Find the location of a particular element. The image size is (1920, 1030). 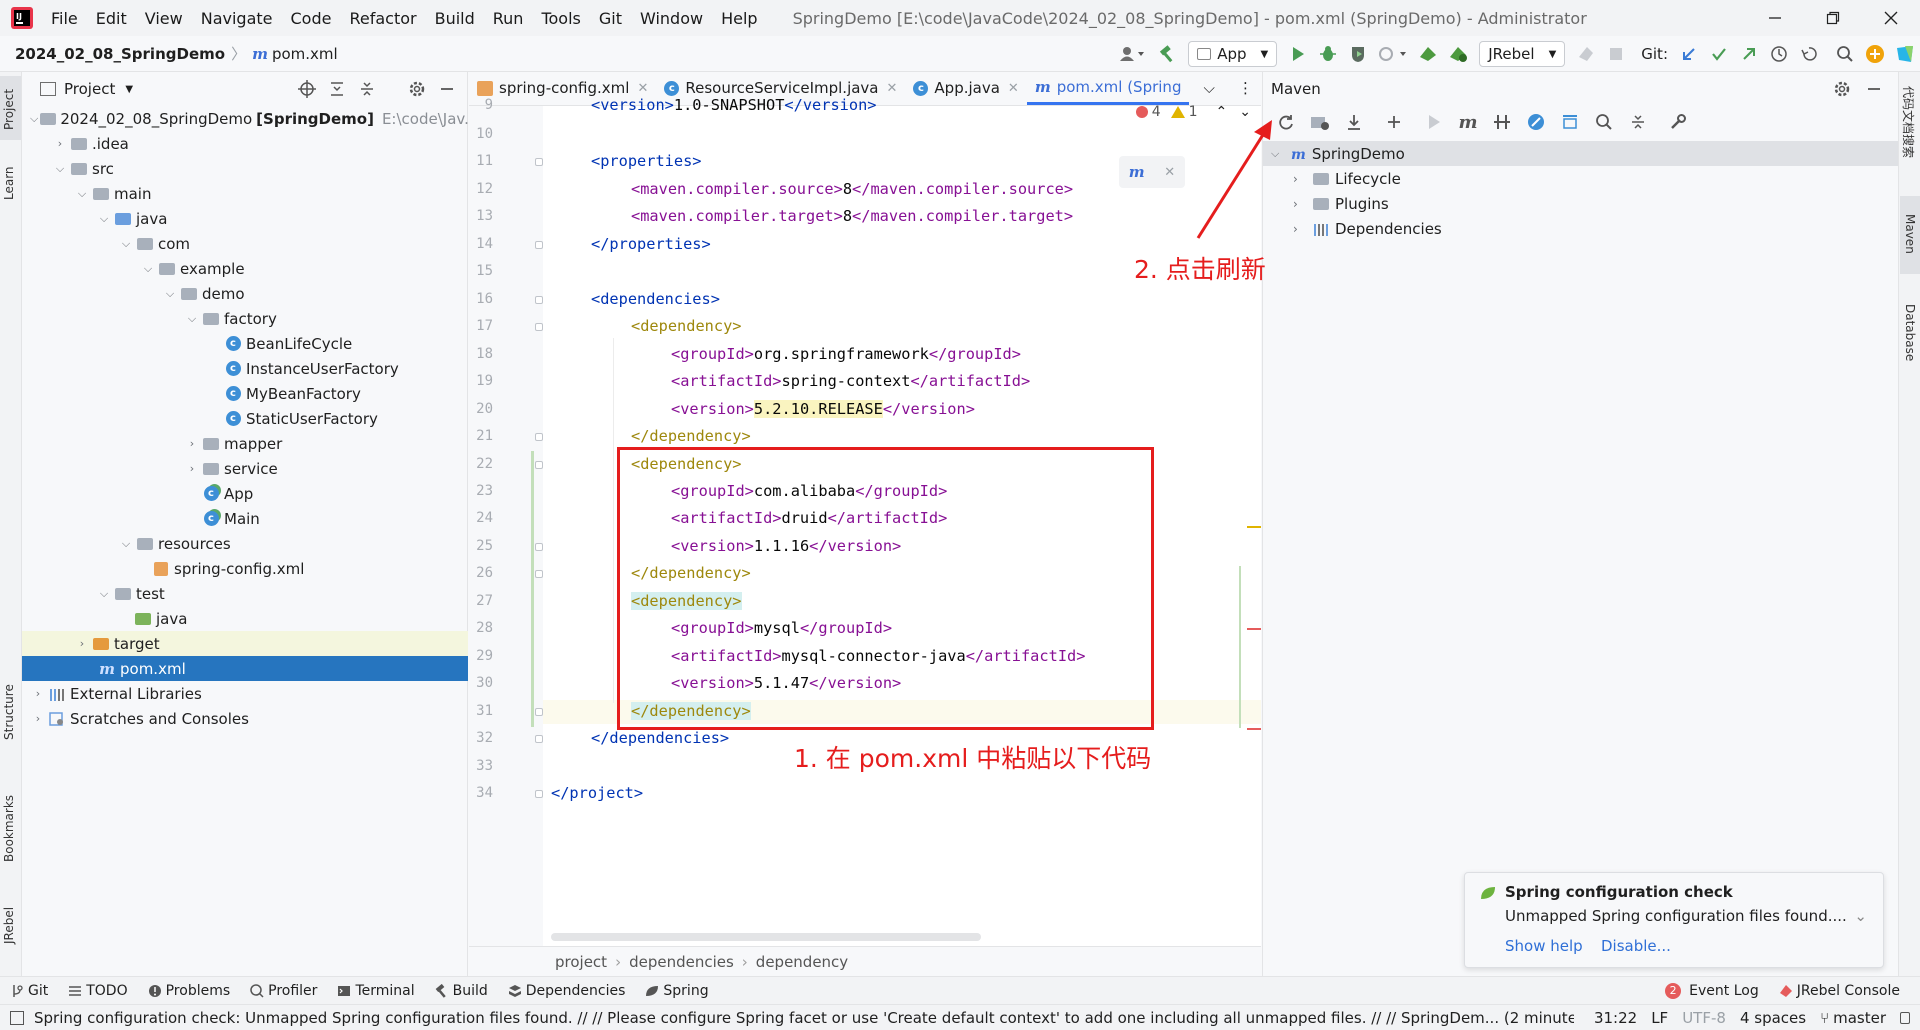

jrebel-disabled-icon is located at coordinates (1586, 54).